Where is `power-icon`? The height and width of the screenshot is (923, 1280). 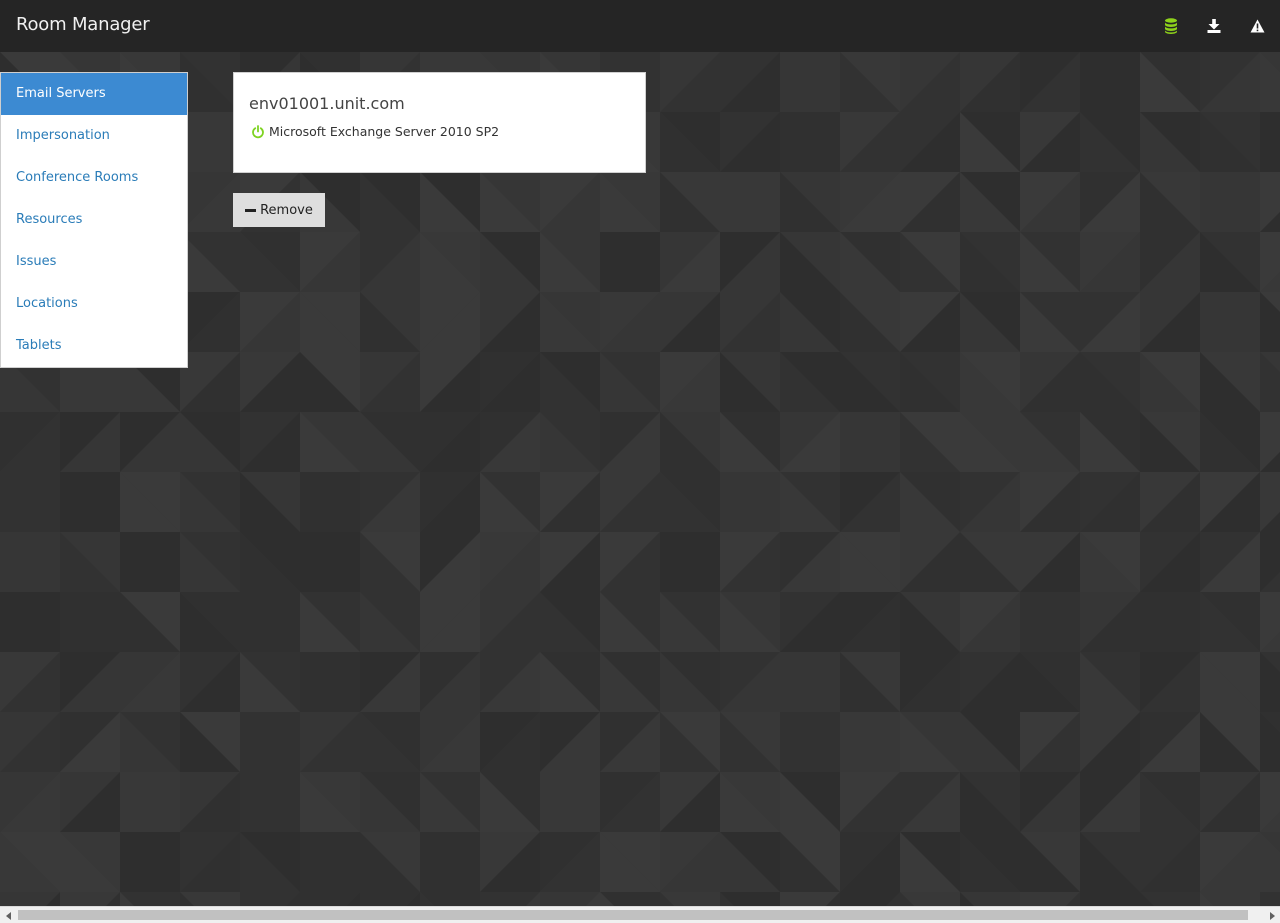 power-icon is located at coordinates (258, 131).